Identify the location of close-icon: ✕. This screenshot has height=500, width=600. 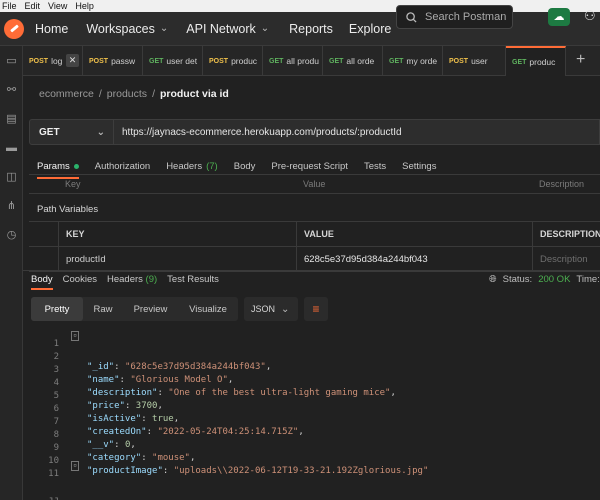
(72, 60).